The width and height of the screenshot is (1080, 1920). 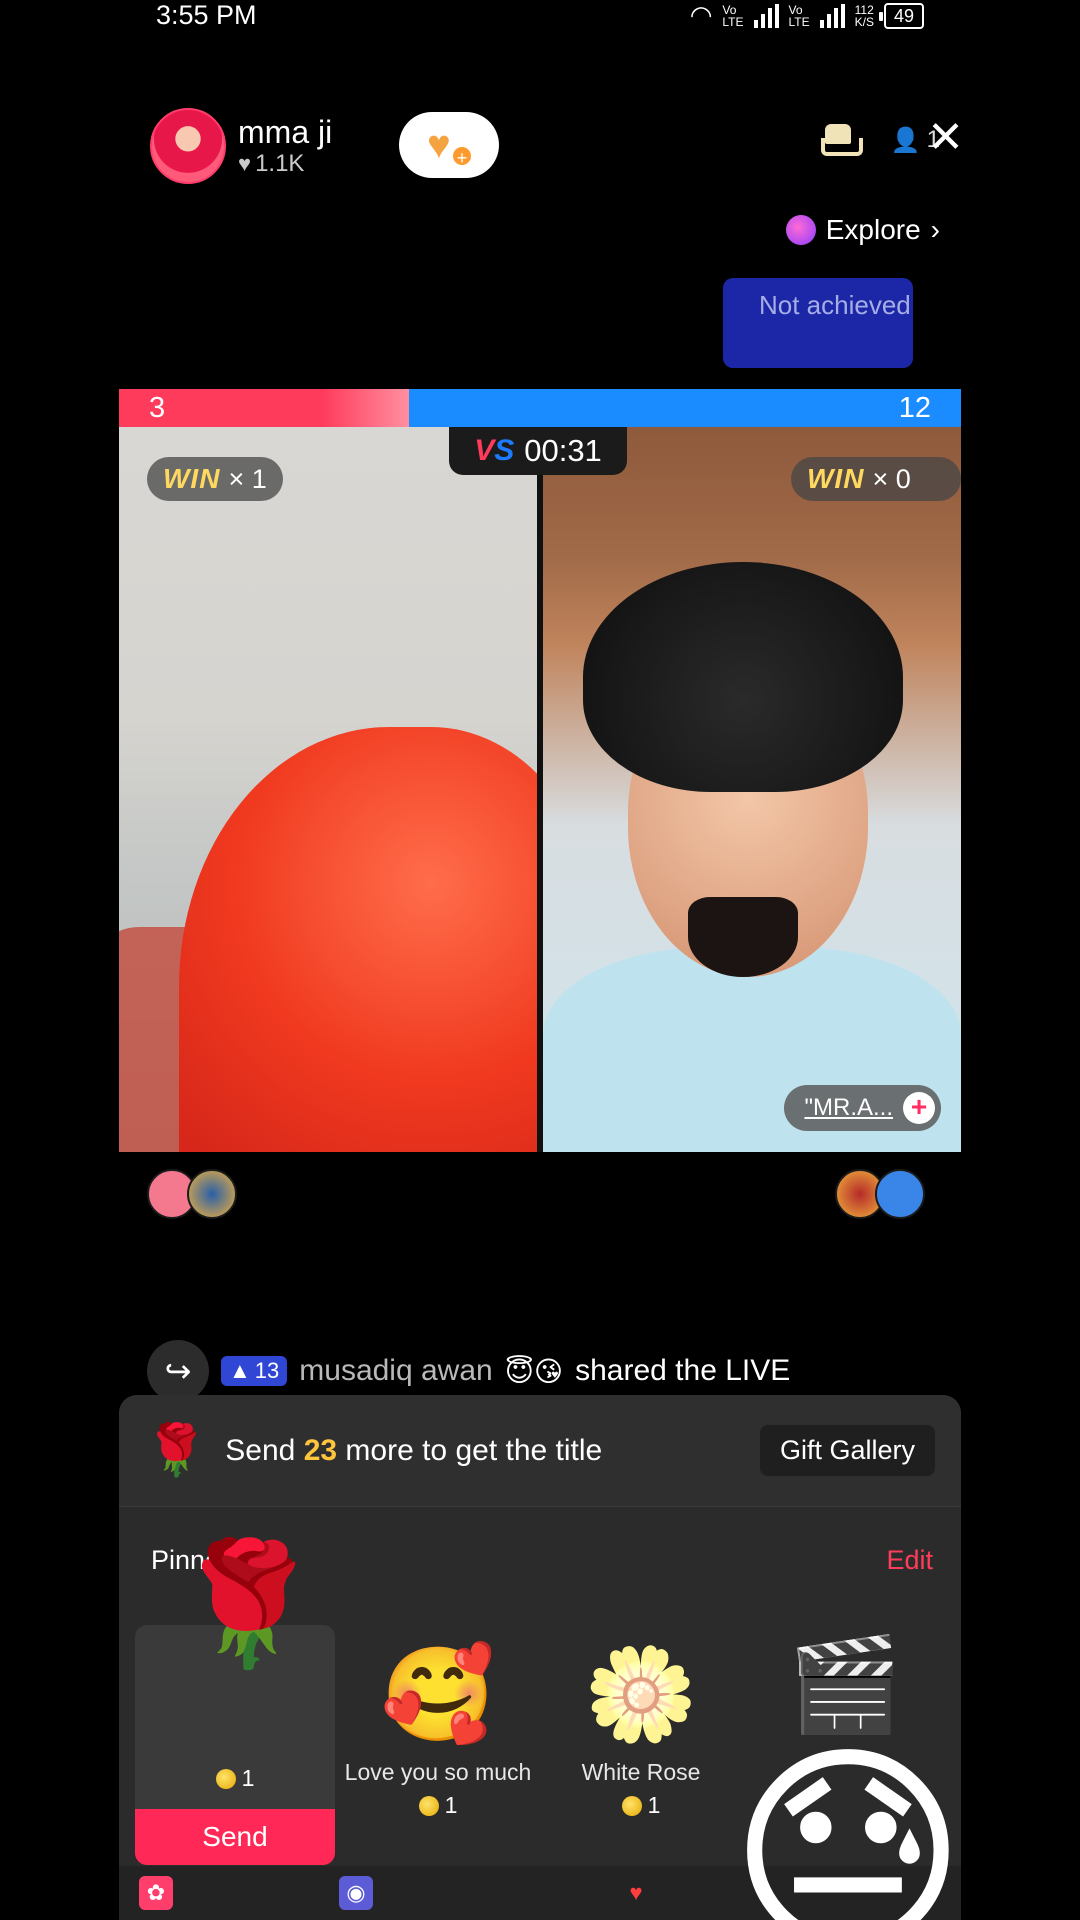 I want to click on win-streak-left: WIN × 1, so click(x=215, y=479).